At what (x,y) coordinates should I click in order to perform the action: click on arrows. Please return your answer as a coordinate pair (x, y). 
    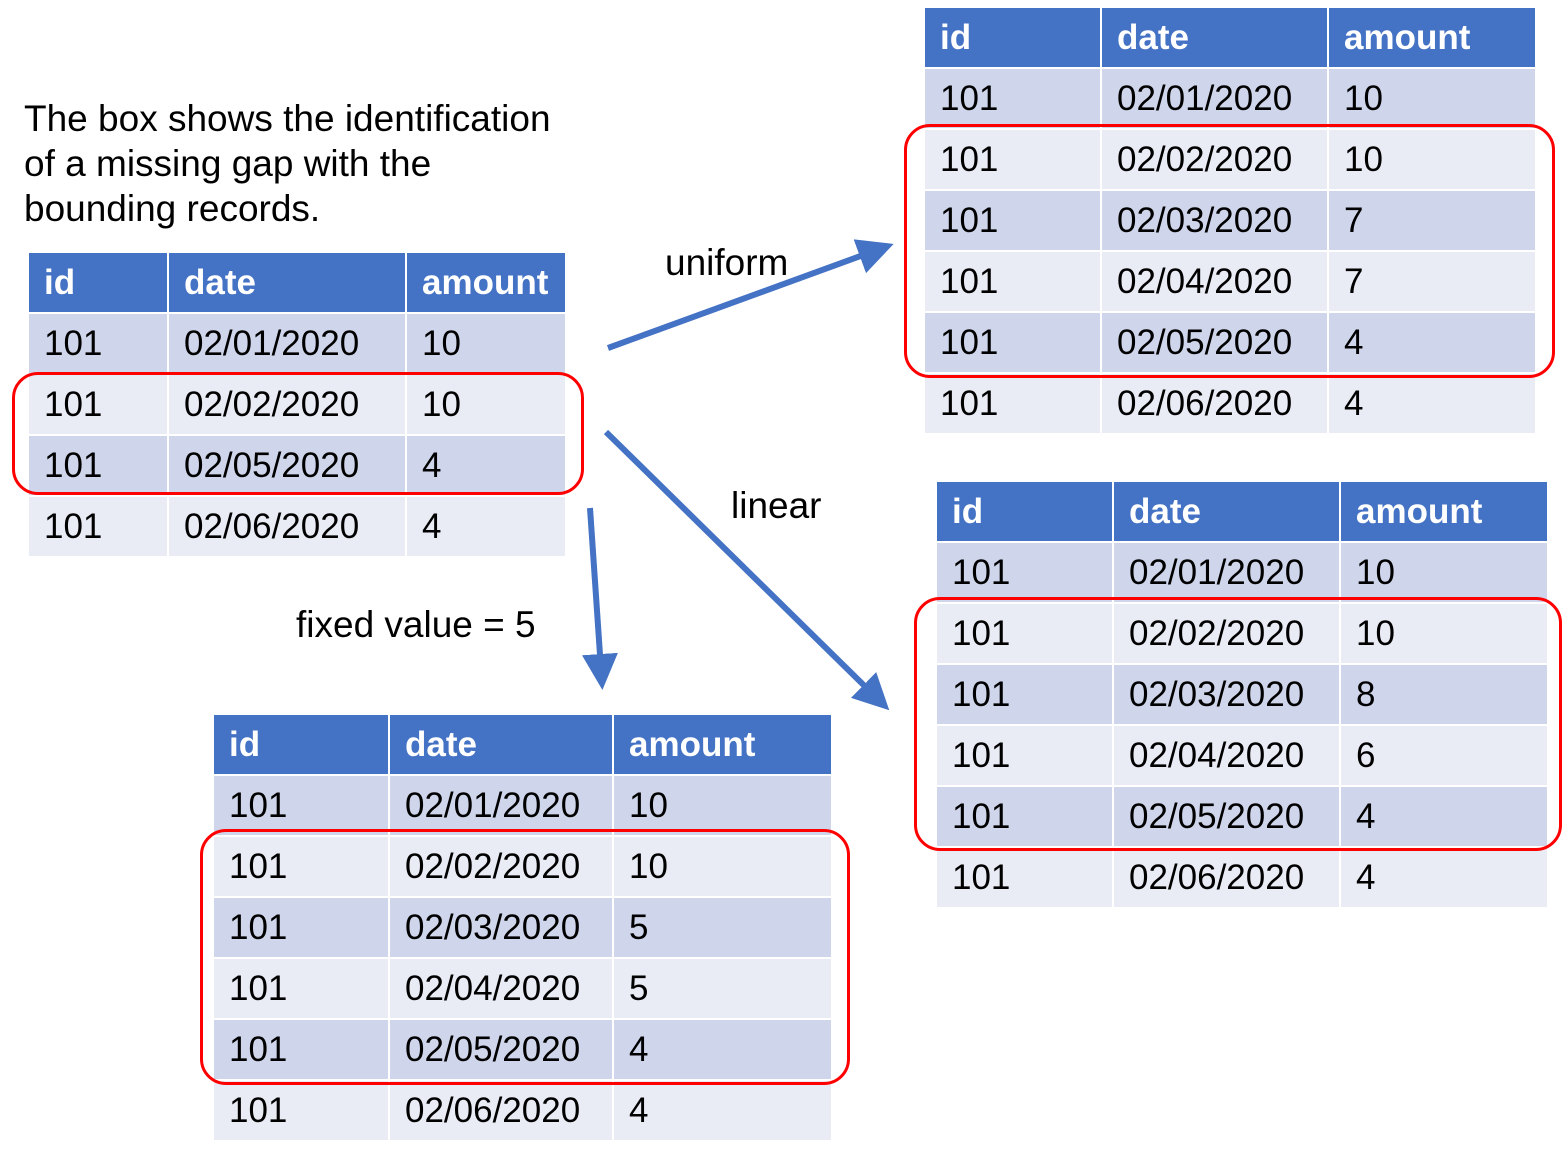
    Looking at the image, I should click on (738, 475).